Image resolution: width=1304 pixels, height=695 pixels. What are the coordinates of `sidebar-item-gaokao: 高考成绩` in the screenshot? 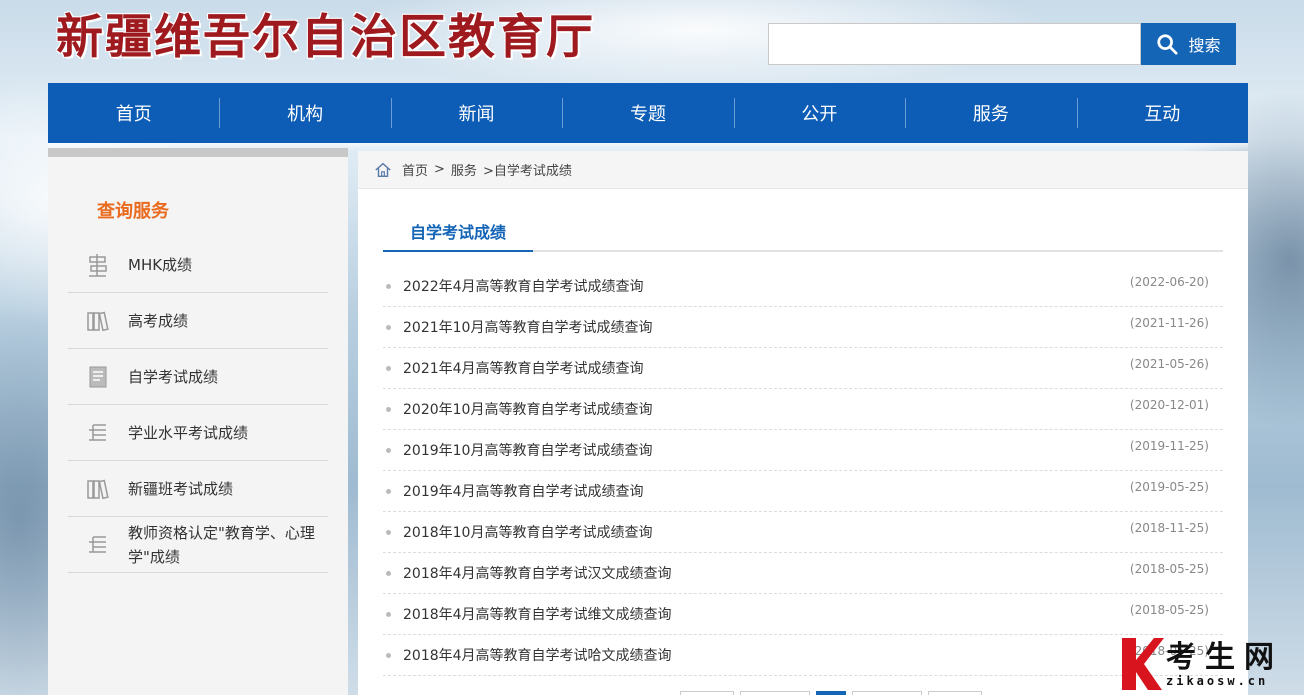 It's located at (198, 321).